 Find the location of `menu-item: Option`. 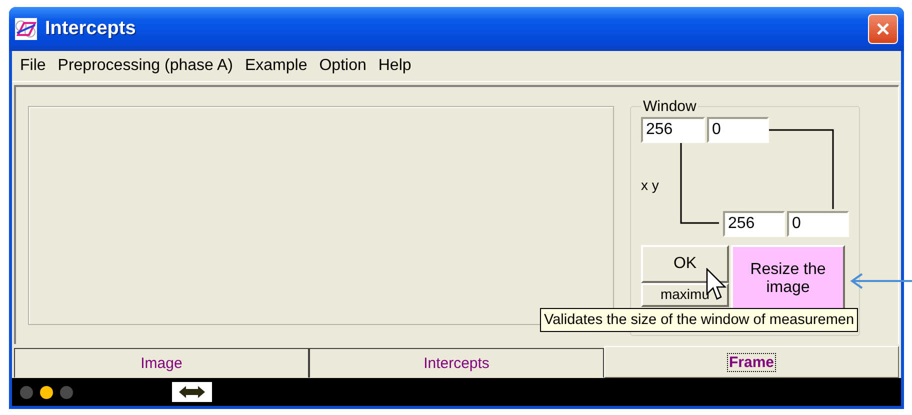

menu-item: Option is located at coordinates (342, 66).